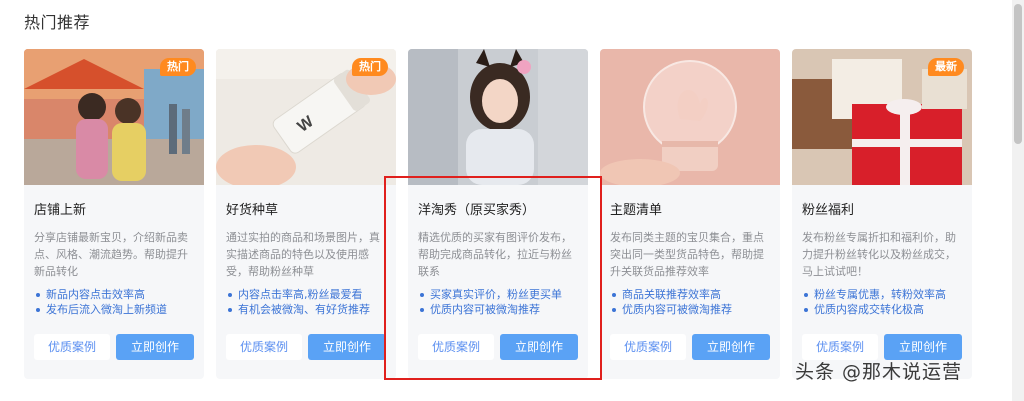 The image size is (1024, 401). Describe the element at coordinates (946, 67) in the screenshot. I see `new-badge: 最新` at that location.